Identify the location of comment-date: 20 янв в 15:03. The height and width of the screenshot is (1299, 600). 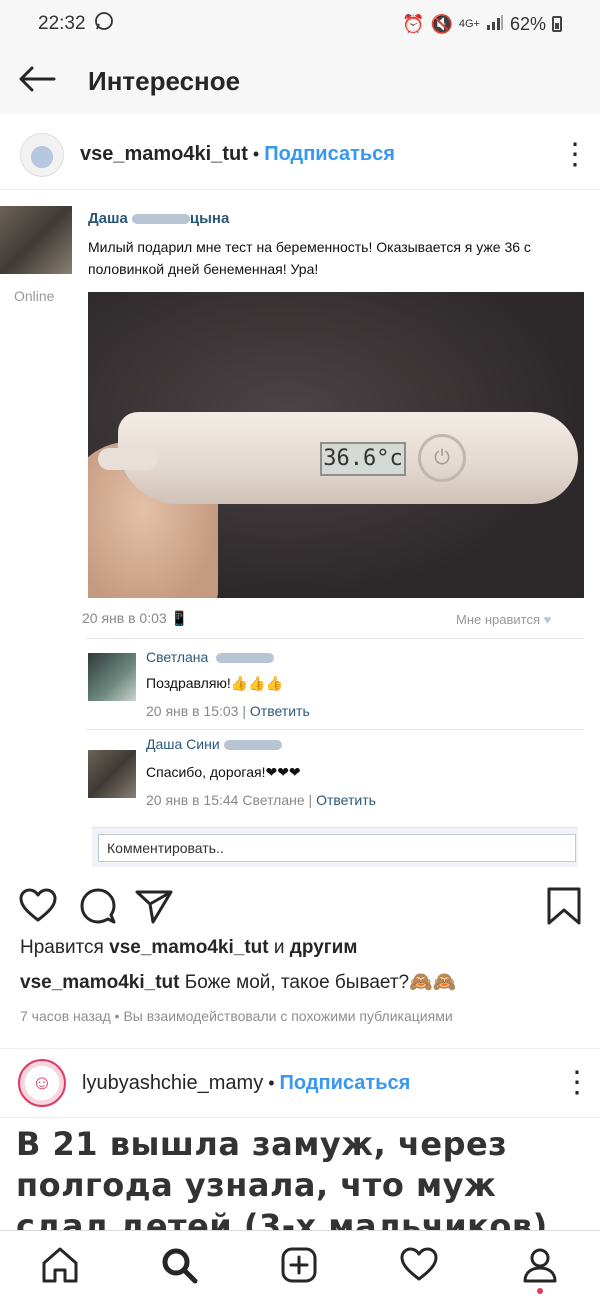
(192, 711).